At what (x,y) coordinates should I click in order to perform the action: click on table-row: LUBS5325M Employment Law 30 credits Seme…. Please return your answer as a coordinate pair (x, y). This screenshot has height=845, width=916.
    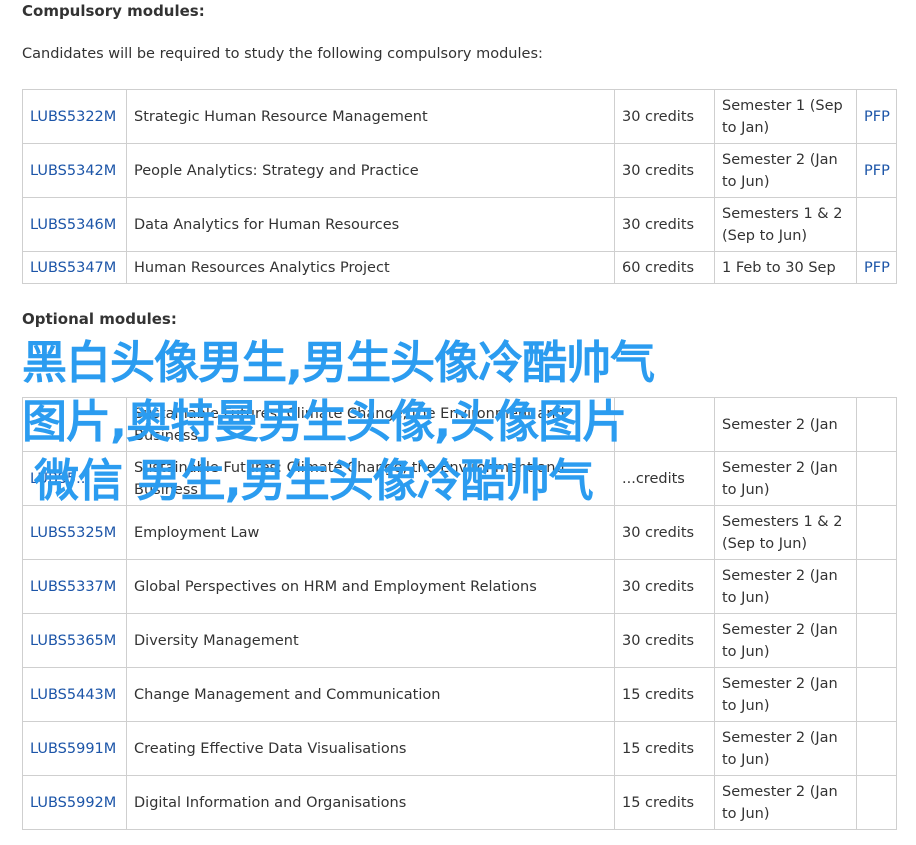
    Looking at the image, I should click on (459, 532).